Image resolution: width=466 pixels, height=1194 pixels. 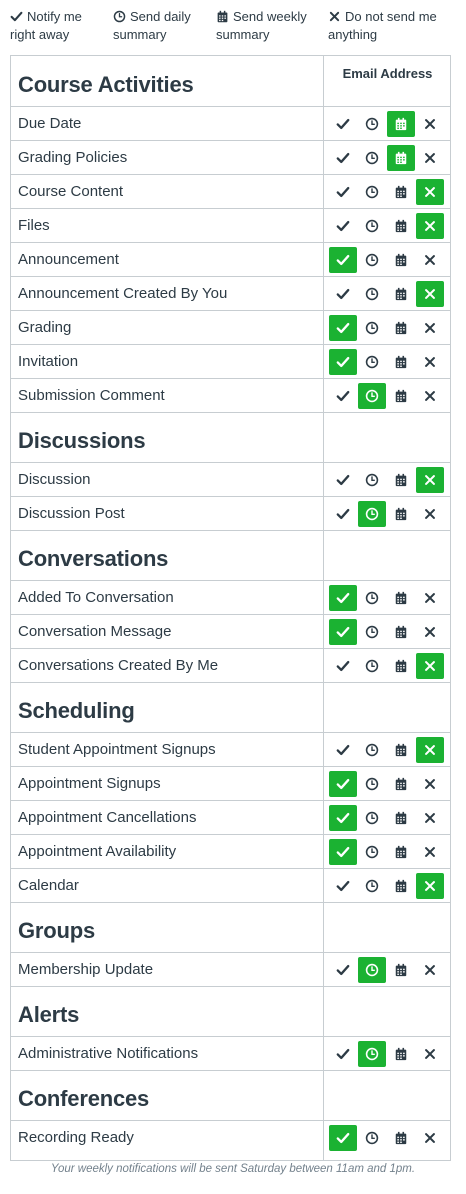 I want to click on category-header-row: Conversations, so click(x=230, y=555).